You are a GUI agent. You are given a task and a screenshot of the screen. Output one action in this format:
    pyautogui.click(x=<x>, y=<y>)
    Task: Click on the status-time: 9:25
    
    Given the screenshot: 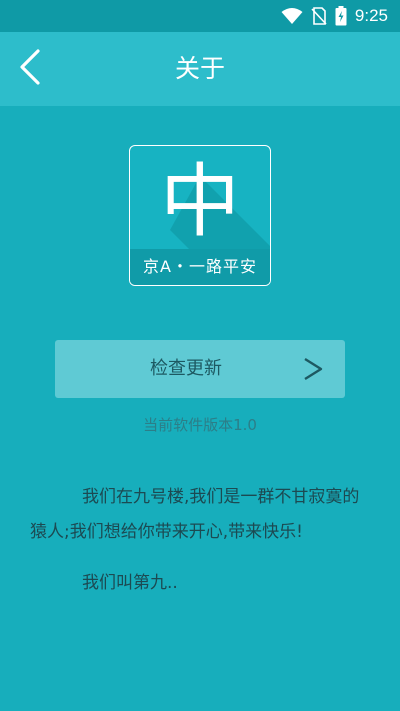 What is the action you would take?
    pyautogui.click(x=371, y=15)
    